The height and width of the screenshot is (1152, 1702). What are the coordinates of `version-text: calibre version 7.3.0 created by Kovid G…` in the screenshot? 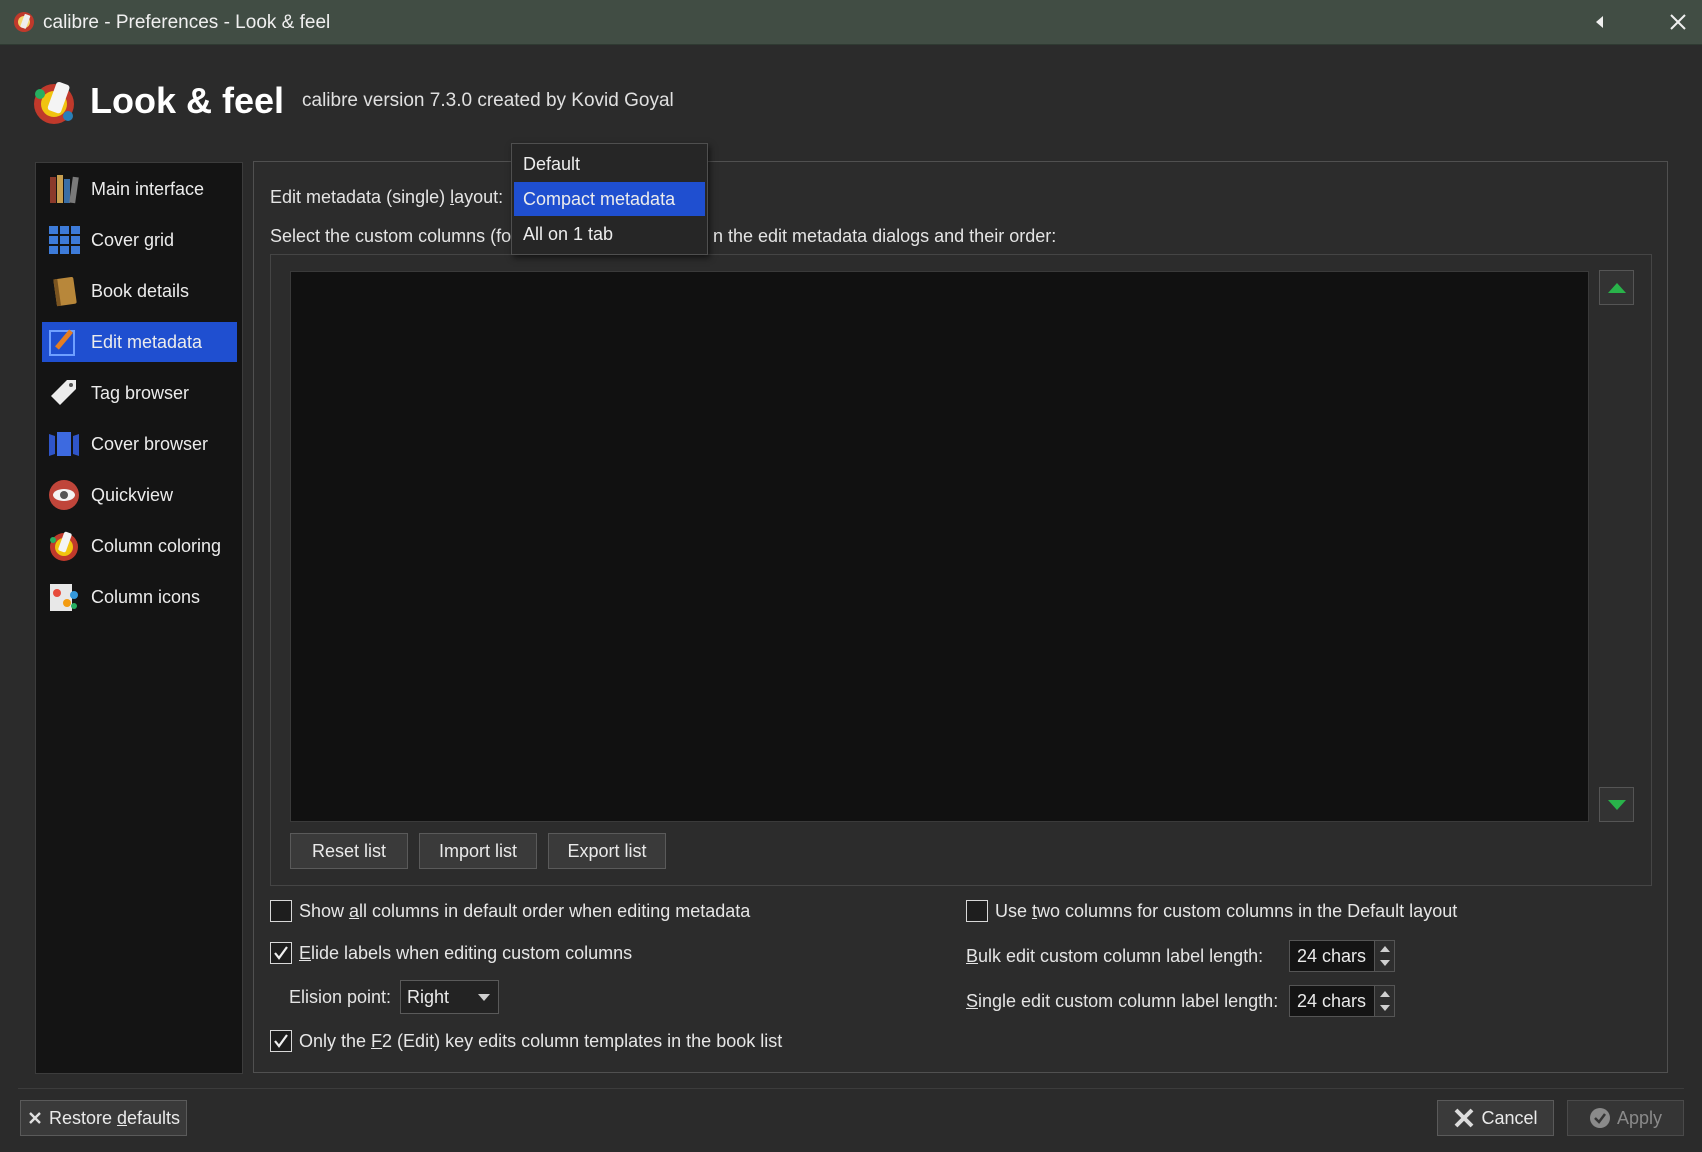 It's located at (488, 100).